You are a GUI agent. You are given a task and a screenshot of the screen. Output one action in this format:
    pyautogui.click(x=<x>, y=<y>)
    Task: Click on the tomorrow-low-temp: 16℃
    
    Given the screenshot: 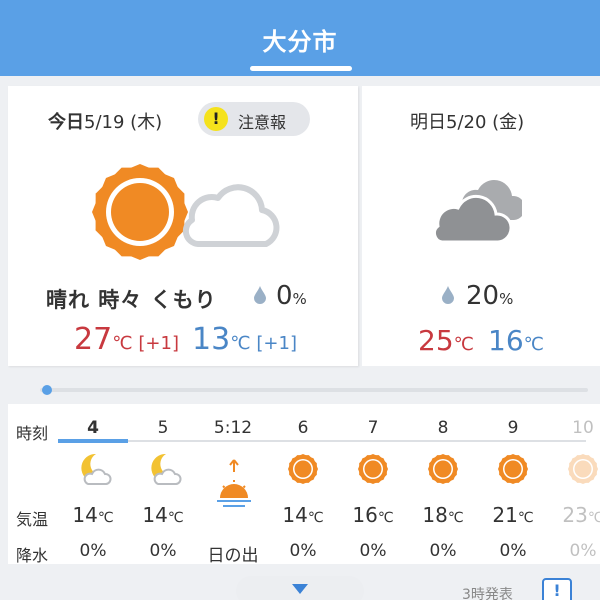 What is the action you would take?
    pyautogui.click(x=516, y=340)
    